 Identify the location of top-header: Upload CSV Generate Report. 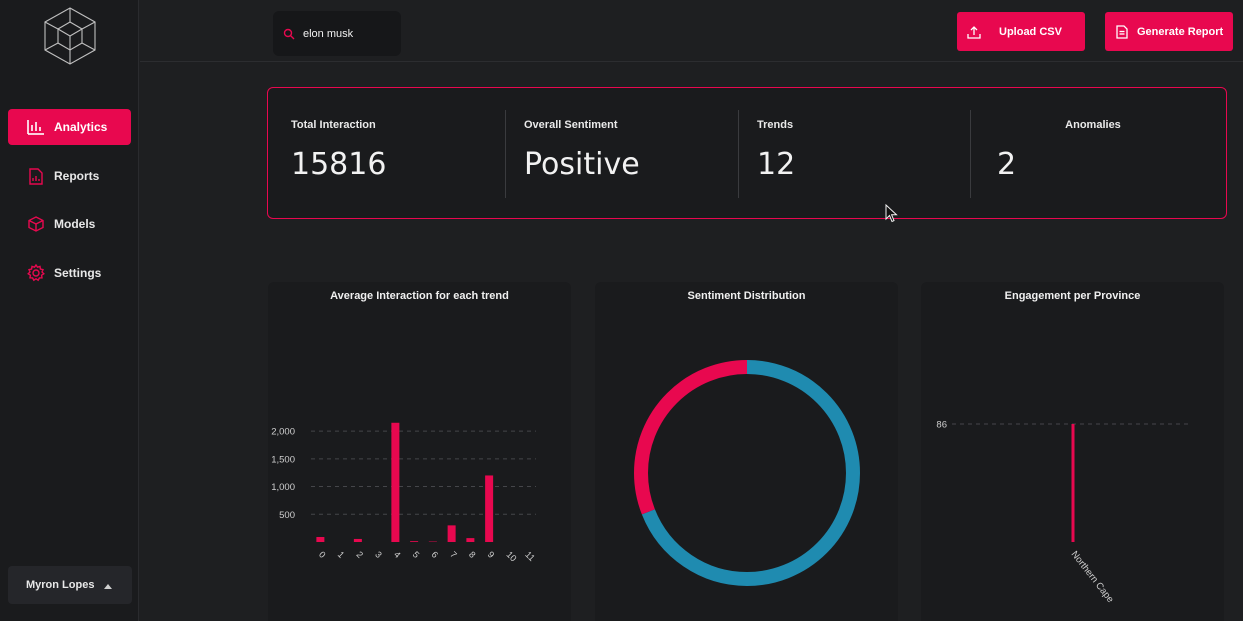
(691, 31).